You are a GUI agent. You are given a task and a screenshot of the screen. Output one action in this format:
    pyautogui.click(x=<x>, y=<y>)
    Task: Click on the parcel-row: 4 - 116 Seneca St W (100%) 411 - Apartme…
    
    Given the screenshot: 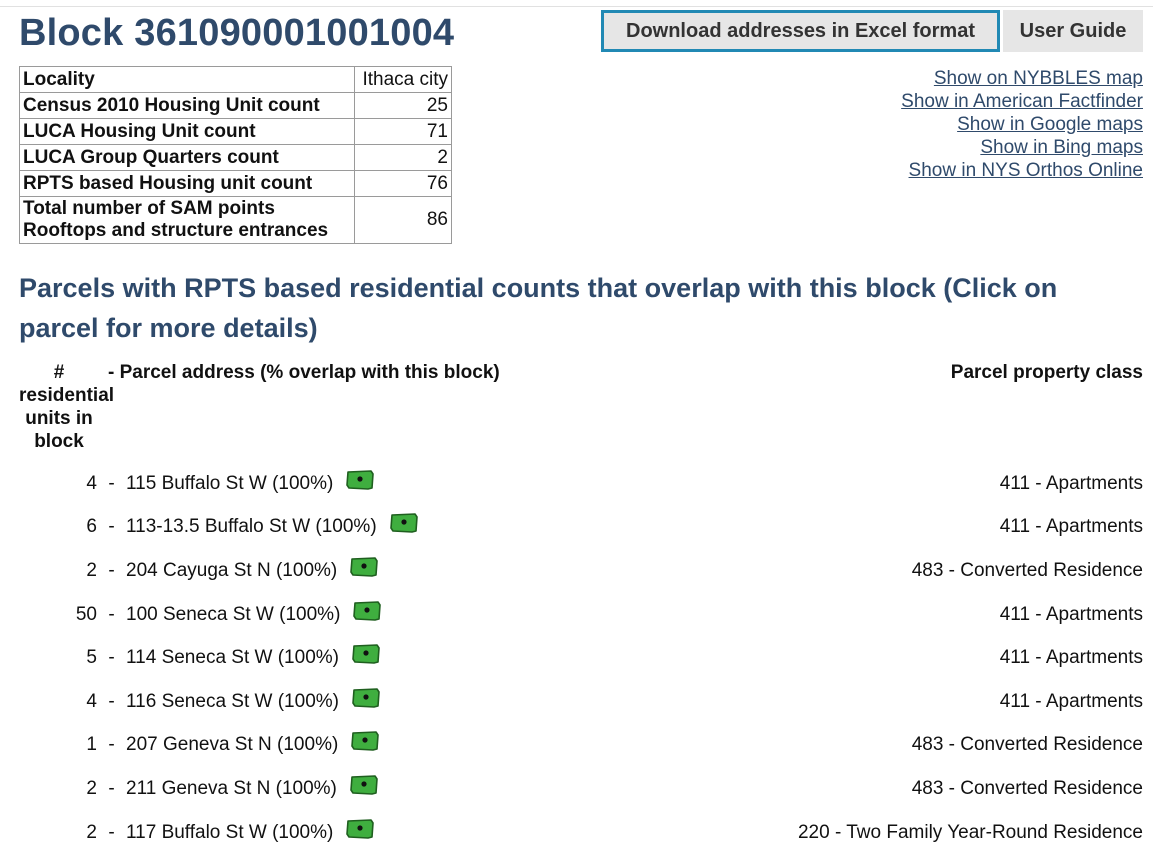 What is the action you would take?
    pyautogui.click(x=576, y=702)
    